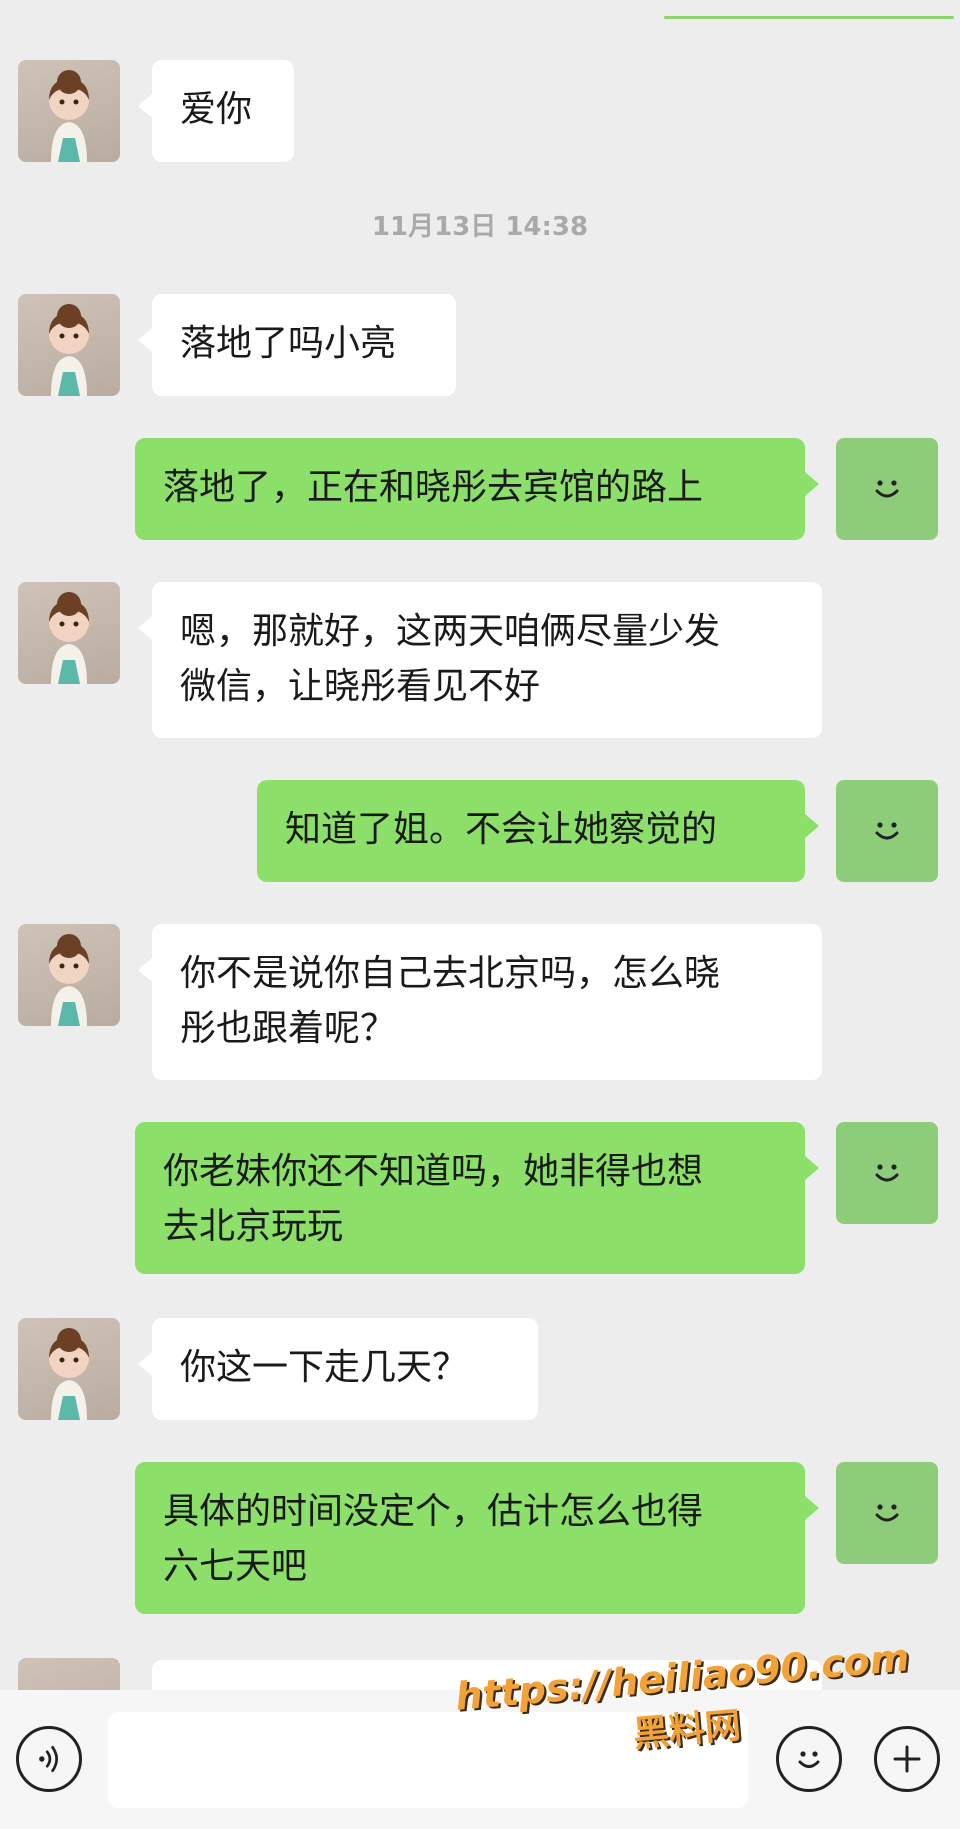 This screenshot has height=1829, width=960. I want to click on emoji-icon, so click(809, 1759).